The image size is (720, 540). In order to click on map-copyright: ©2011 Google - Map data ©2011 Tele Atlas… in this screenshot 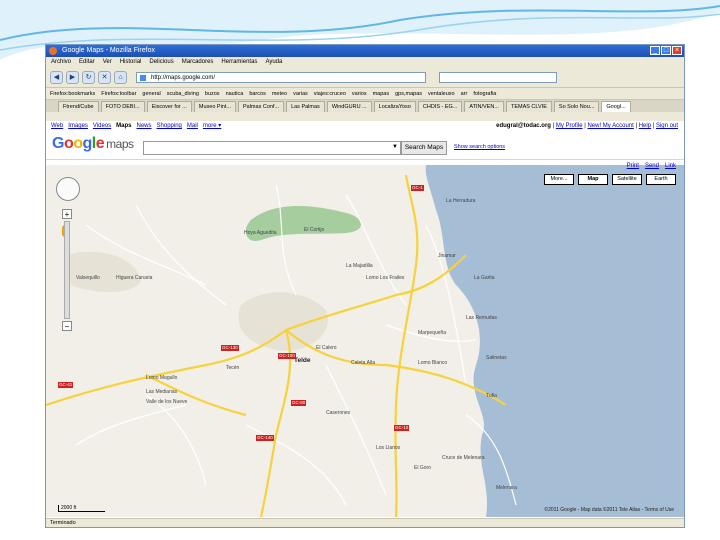, I will do `click(609, 510)`.